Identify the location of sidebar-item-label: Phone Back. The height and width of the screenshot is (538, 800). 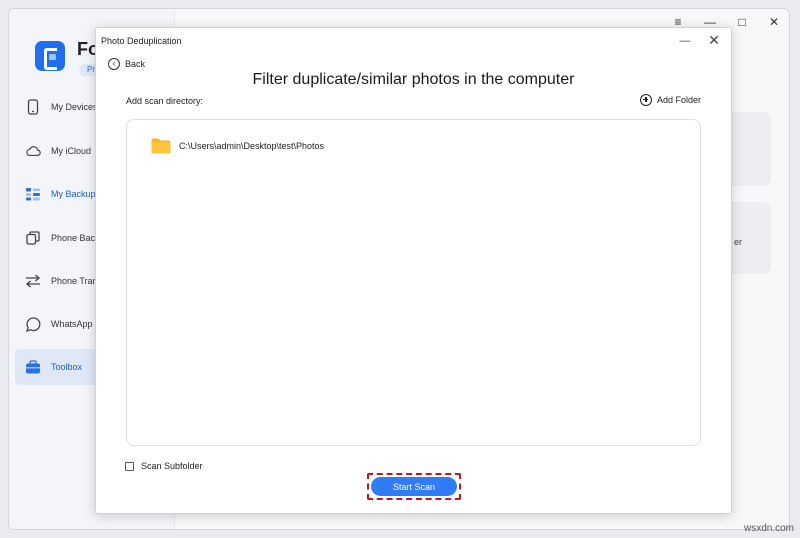
(75, 238).